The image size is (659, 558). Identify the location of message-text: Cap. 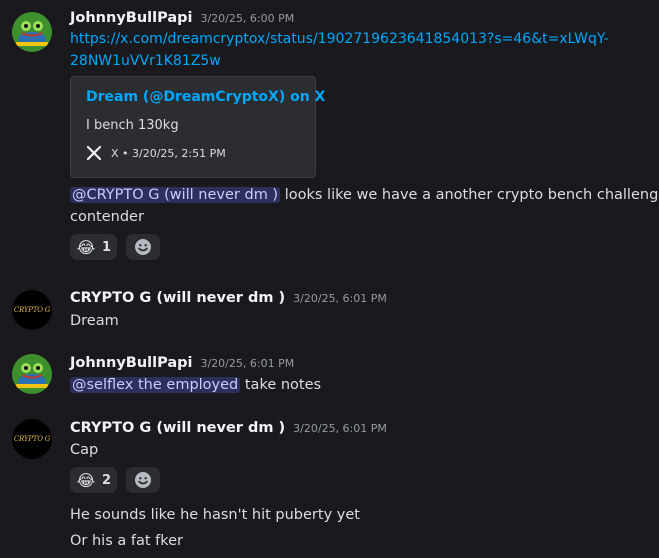
(84, 450).